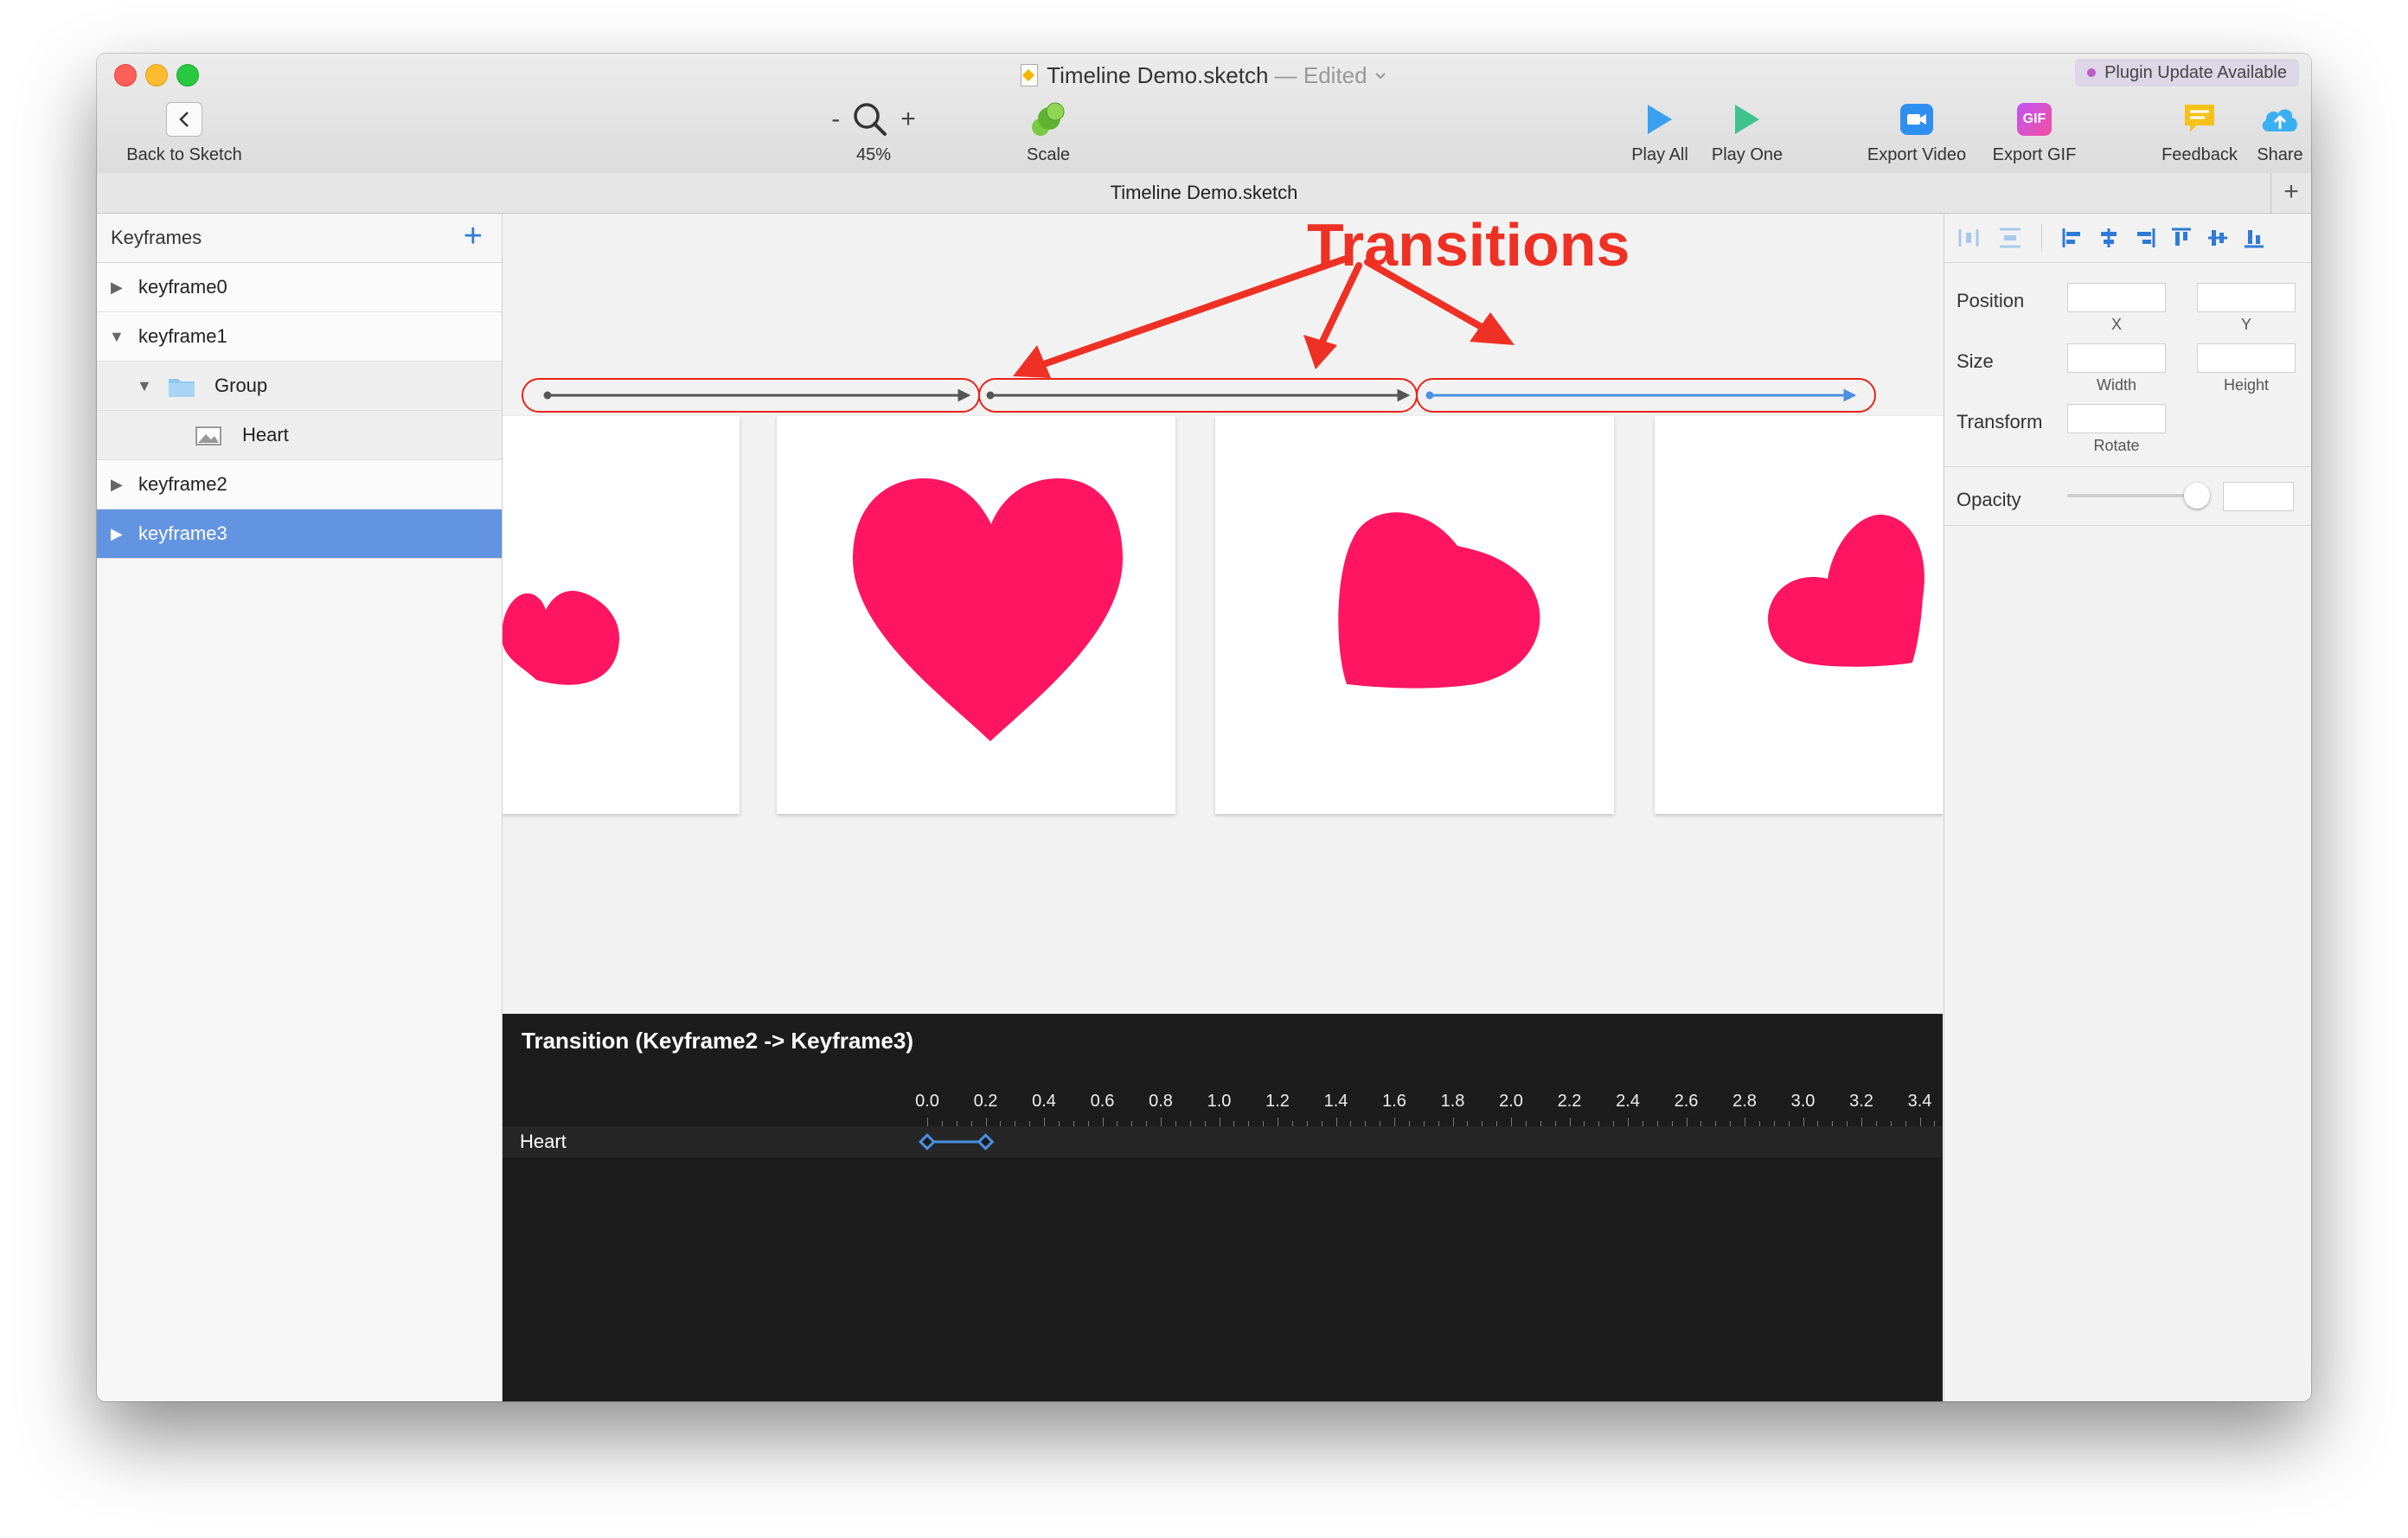 The height and width of the screenshot is (1538, 2408). What do you see at coordinates (2145, 238) in the screenshot?
I see `align-right-icon` at bounding box center [2145, 238].